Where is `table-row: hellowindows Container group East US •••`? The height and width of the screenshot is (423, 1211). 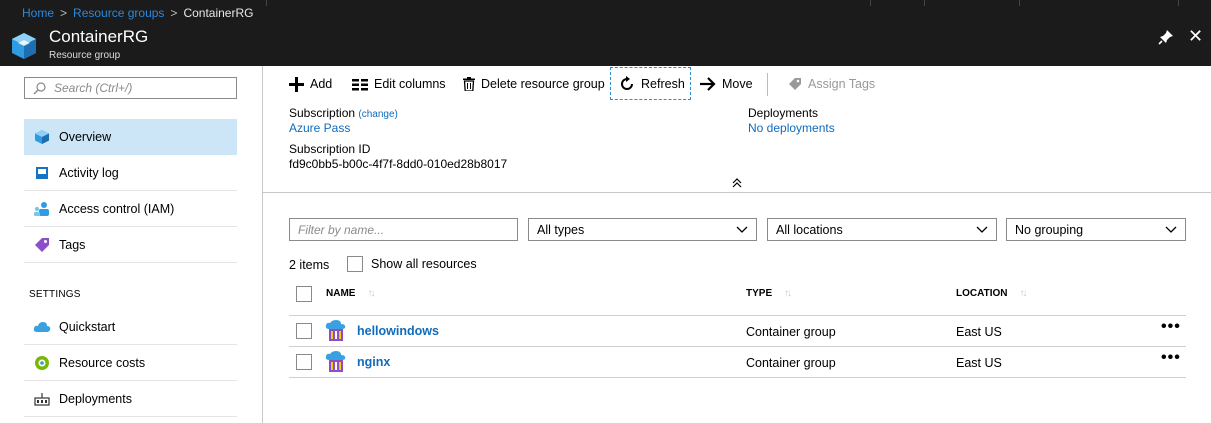 table-row: hellowindows Container group East US ••• is located at coordinates (737, 331).